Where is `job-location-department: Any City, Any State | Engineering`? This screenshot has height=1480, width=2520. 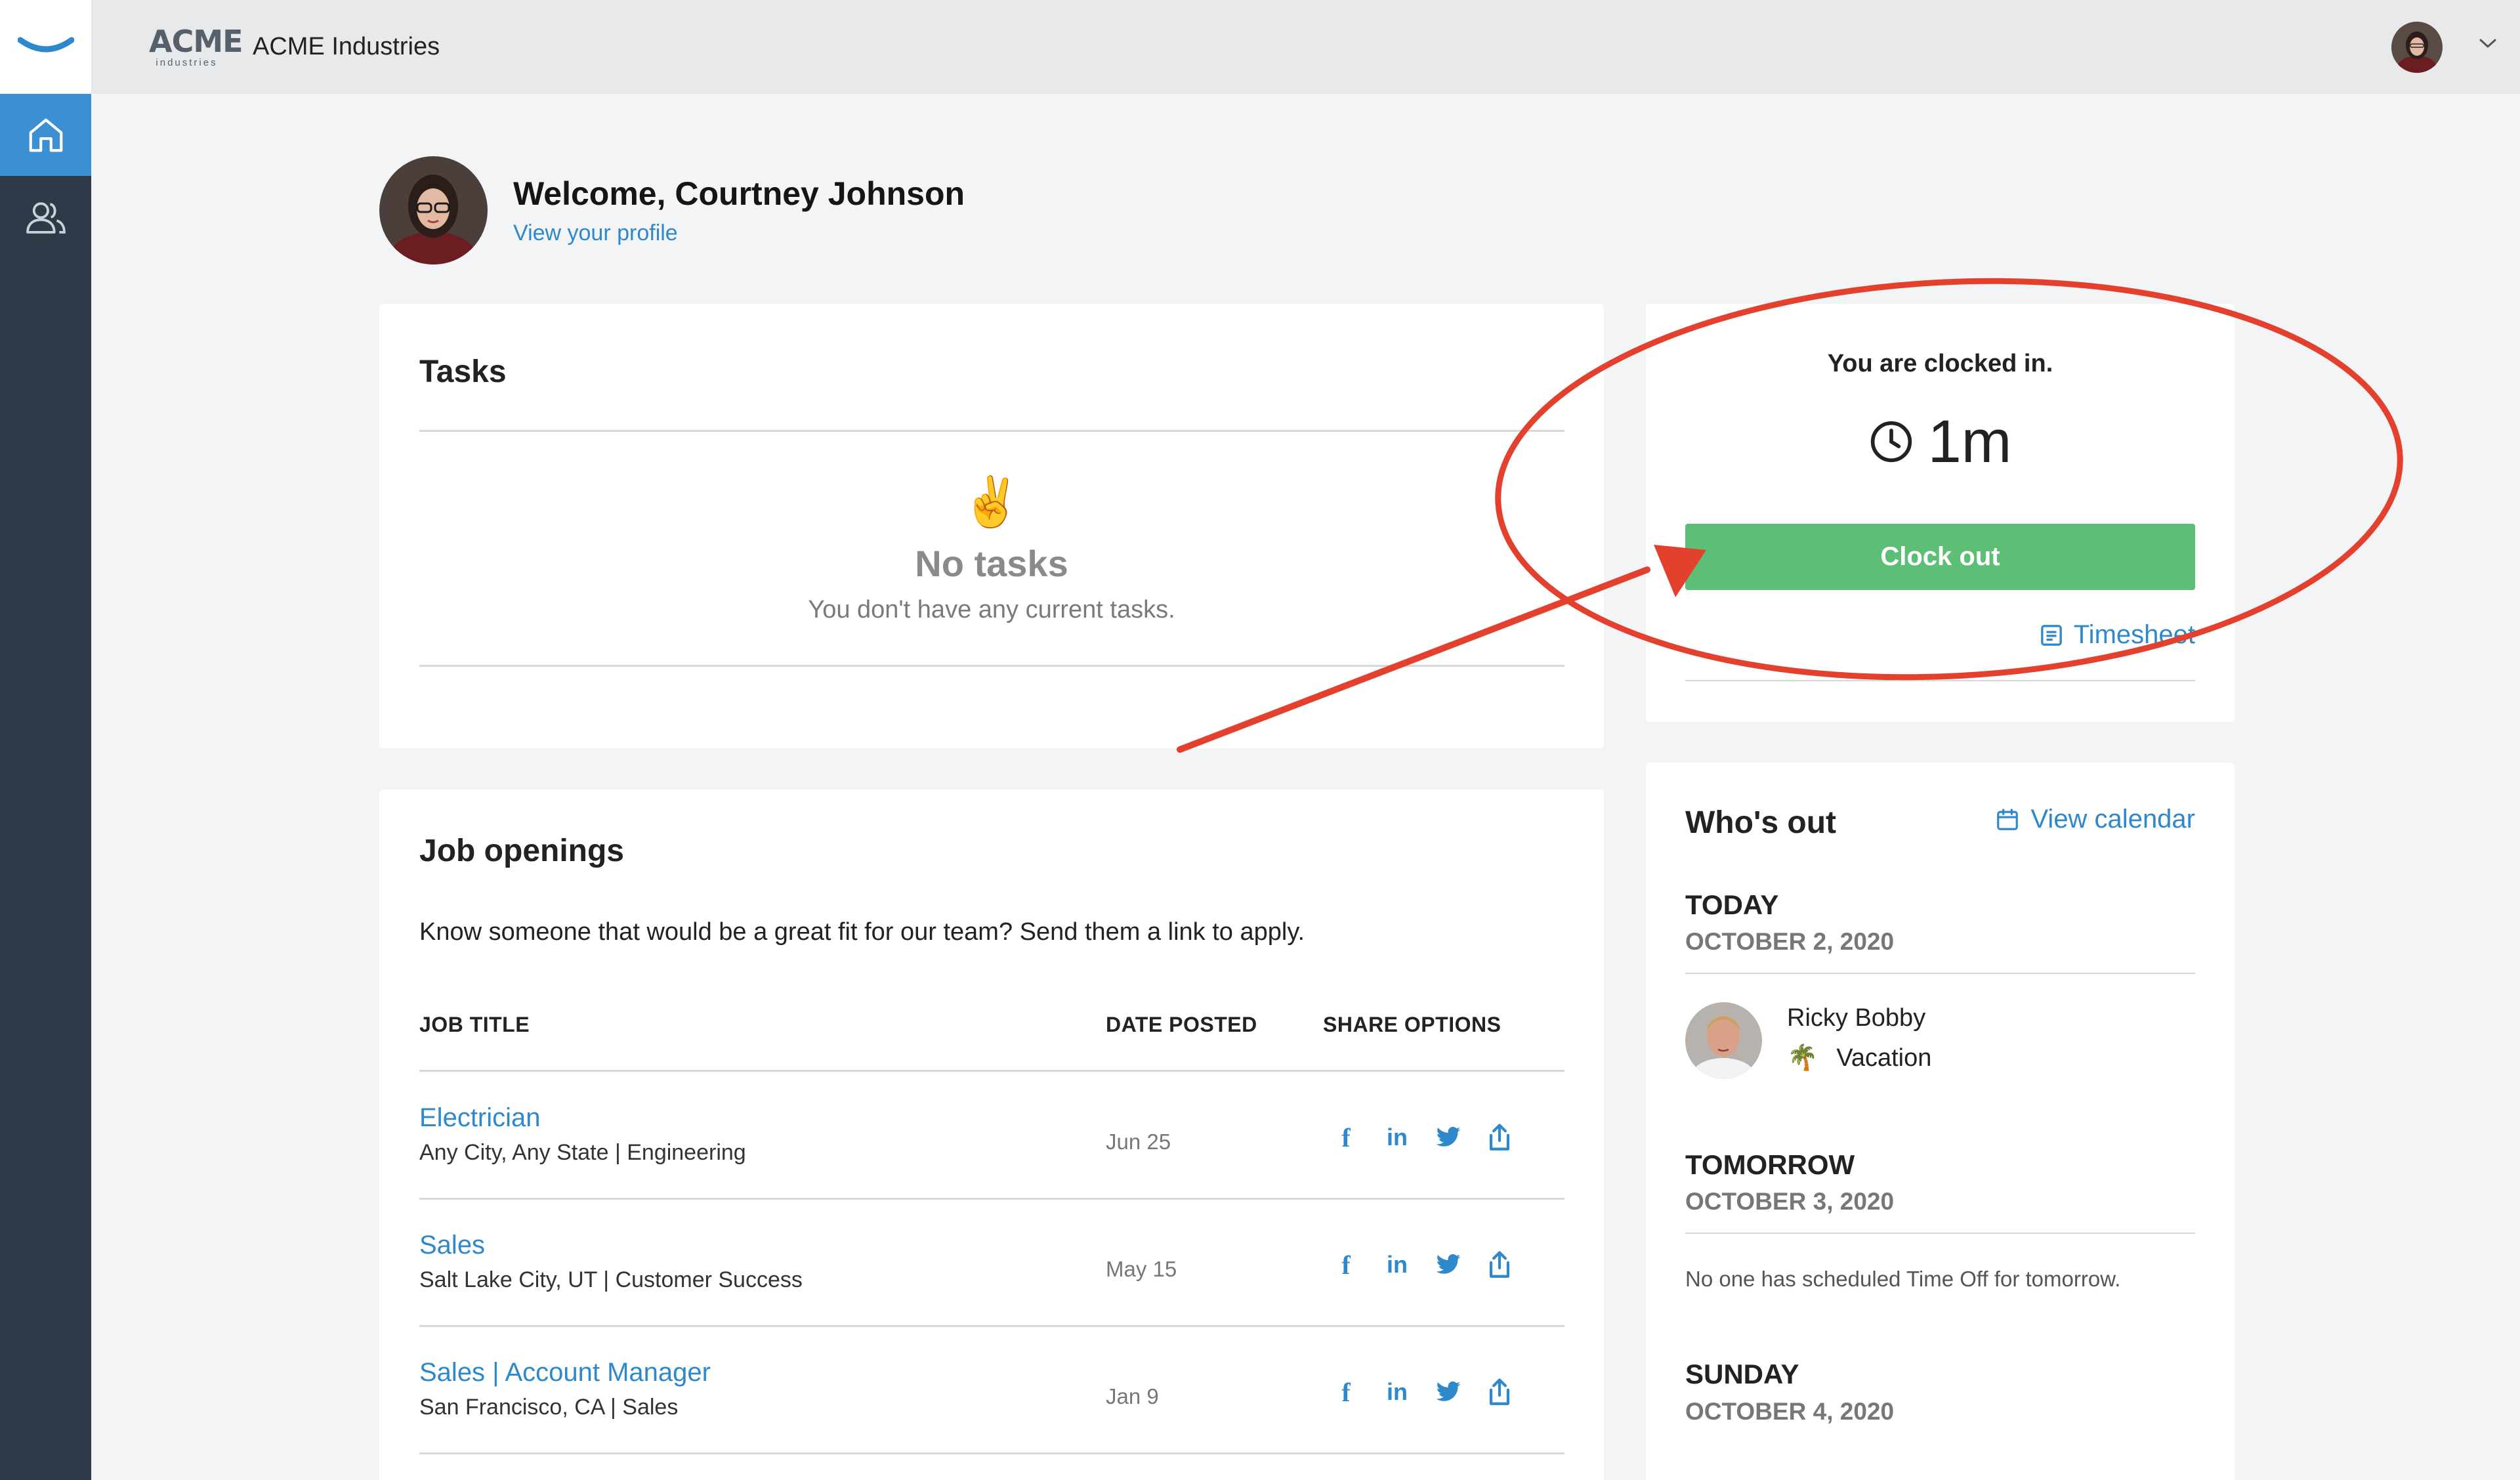
job-location-department: Any City, Any State | Engineering is located at coordinates (582, 1153).